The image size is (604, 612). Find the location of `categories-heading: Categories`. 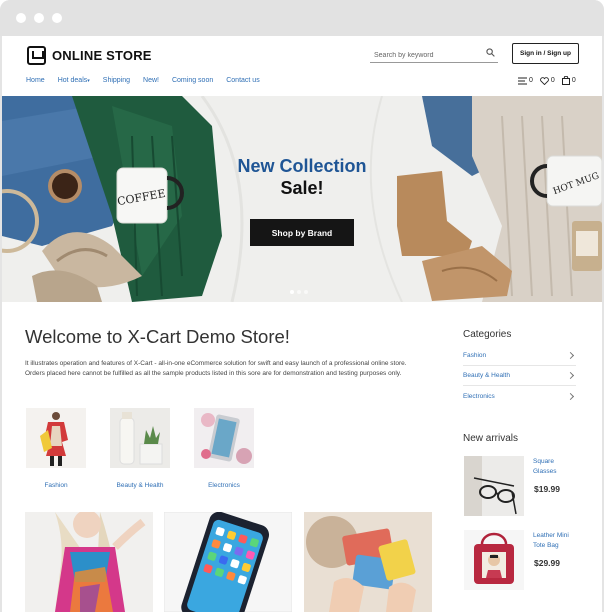

categories-heading: Categories is located at coordinates (487, 334).